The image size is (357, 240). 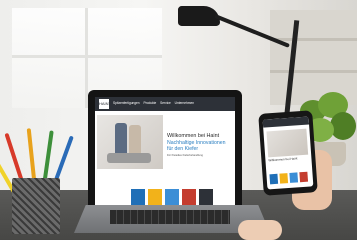 What do you see at coordinates (105, 104) in the screenshot?
I see `site-logo: HAINT` at bounding box center [105, 104].